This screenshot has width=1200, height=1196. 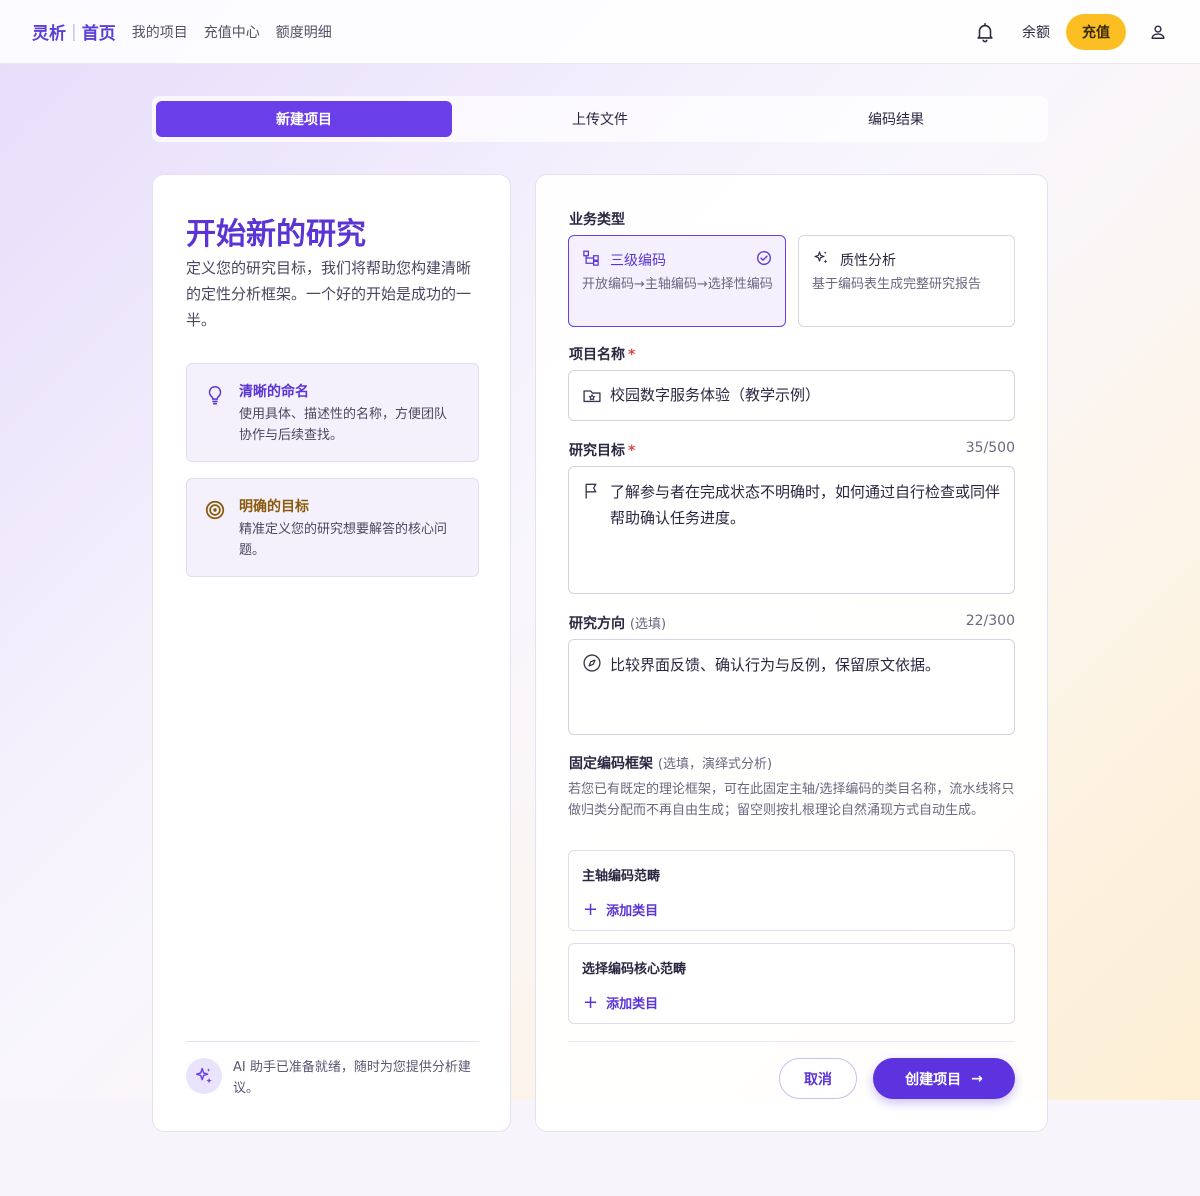 What do you see at coordinates (775, 665) in the screenshot?
I see `research-direction-value: 比较界面反馈、确认行为与反例，保留原文依据。` at bounding box center [775, 665].